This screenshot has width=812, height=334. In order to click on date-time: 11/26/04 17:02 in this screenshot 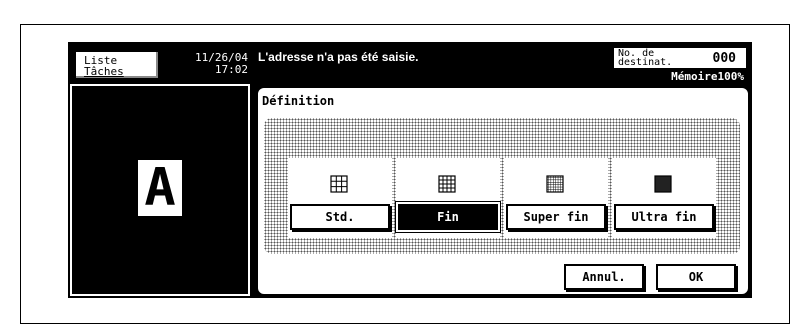, I will do `click(206, 64)`.